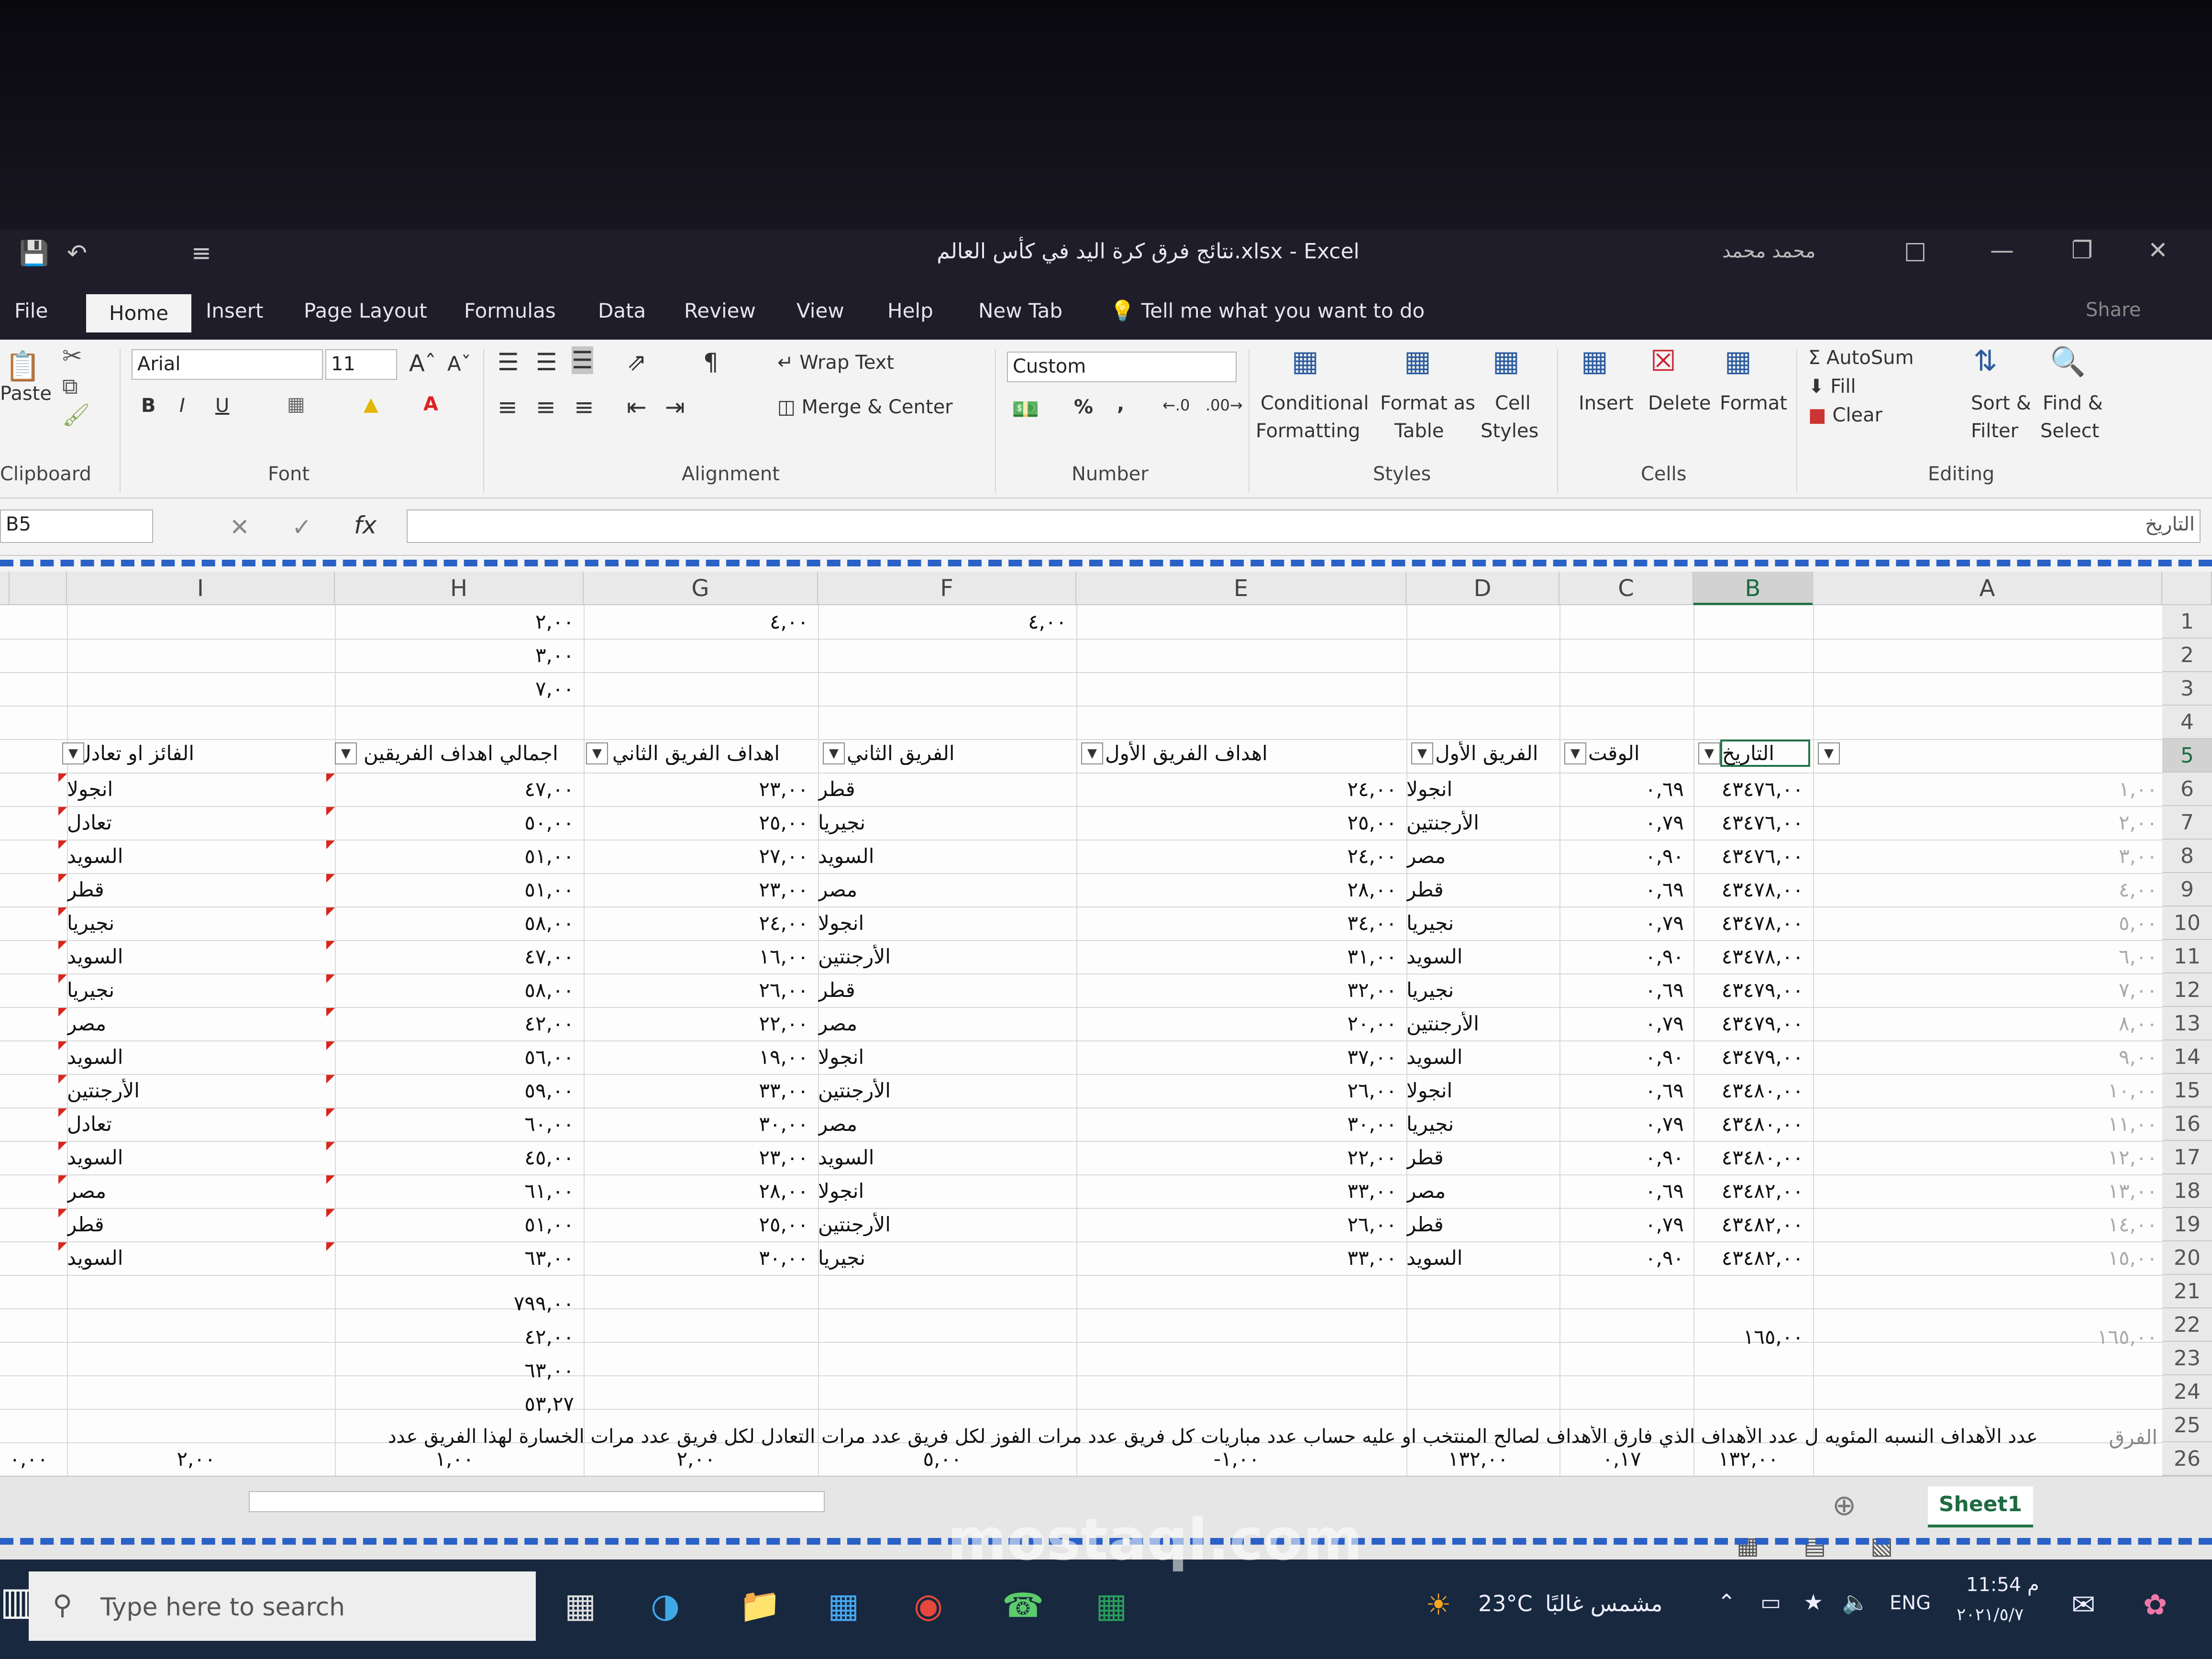  What do you see at coordinates (696, 1057) in the screenshot?
I see `cell-g: ١٩,٠٠` at bounding box center [696, 1057].